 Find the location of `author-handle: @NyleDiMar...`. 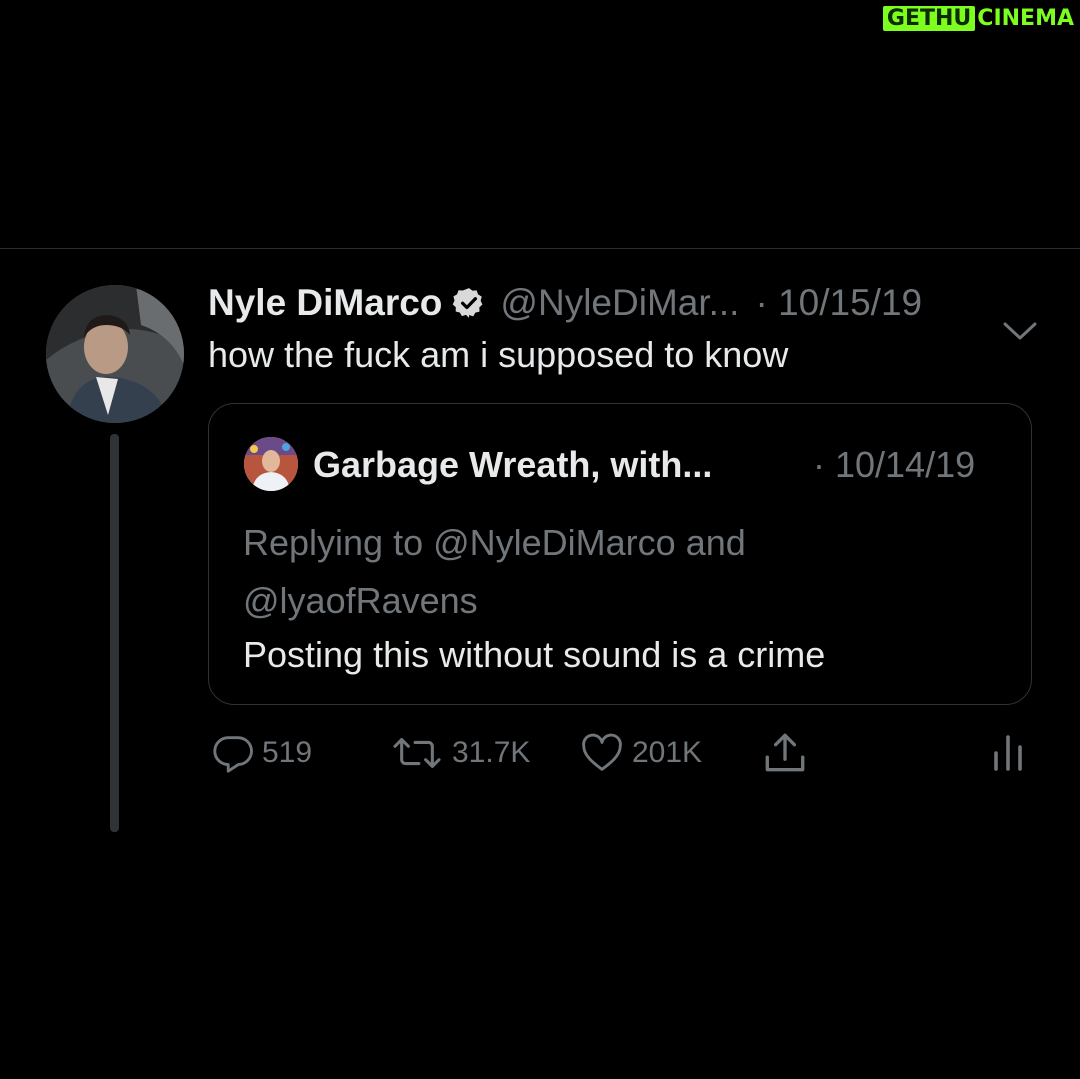

author-handle: @NyleDiMar... is located at coordinates (619, 303).